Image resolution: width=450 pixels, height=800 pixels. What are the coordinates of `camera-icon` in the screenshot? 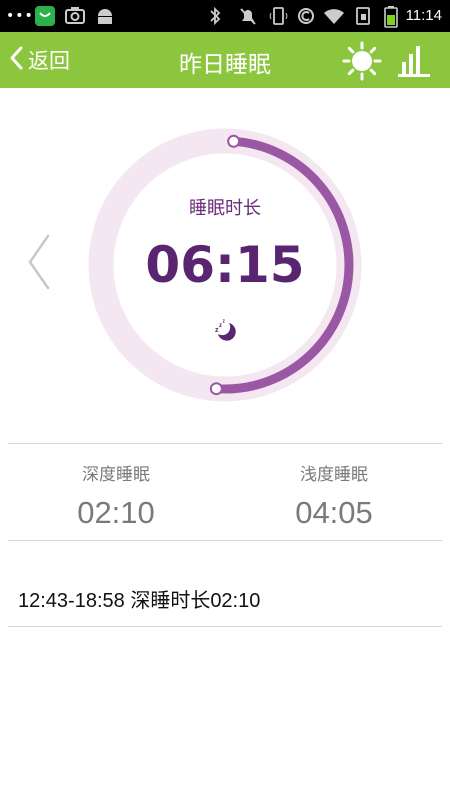 It's located at (75, 18).